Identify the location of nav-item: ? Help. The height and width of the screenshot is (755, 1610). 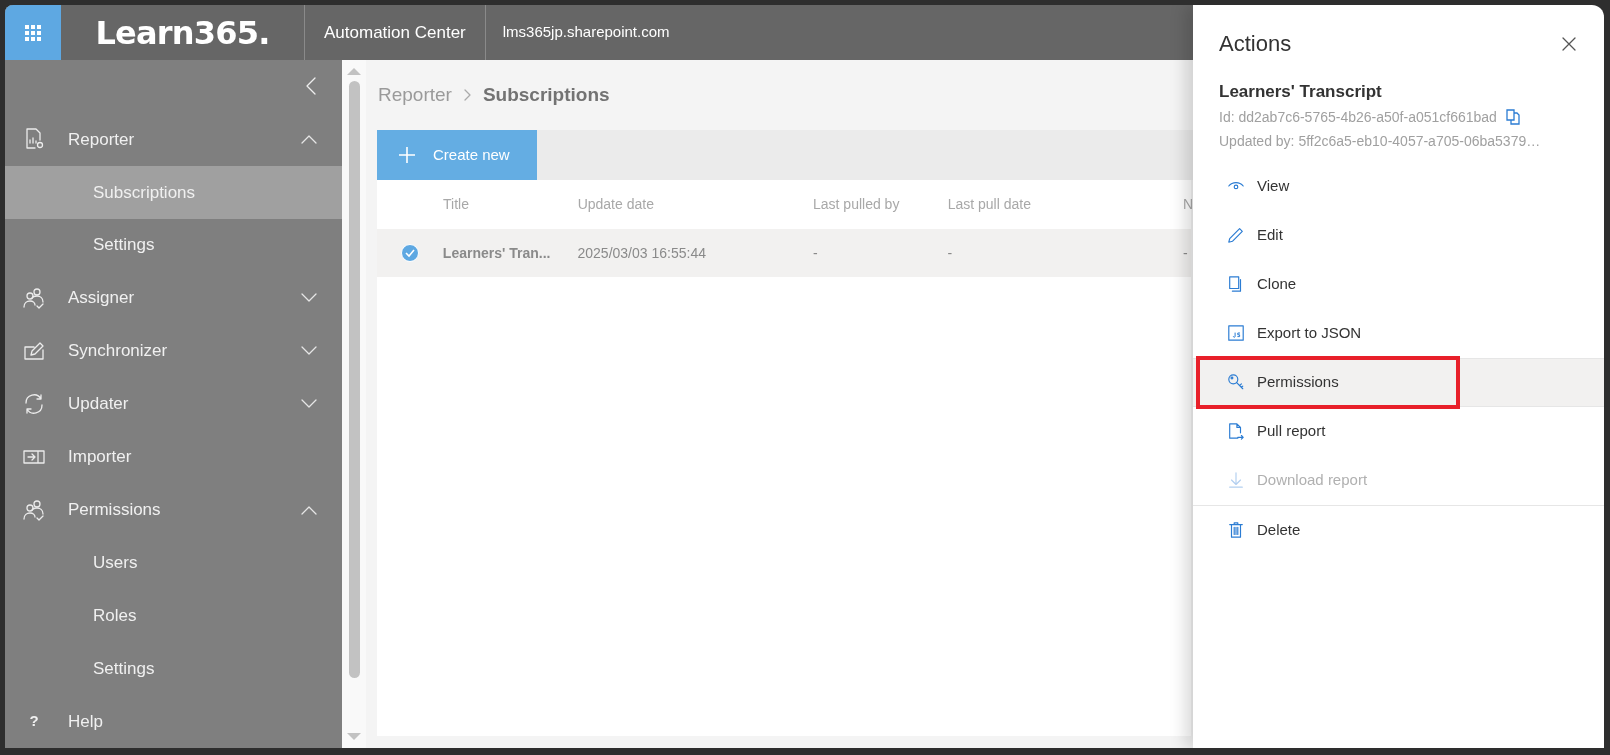
(173, 721).